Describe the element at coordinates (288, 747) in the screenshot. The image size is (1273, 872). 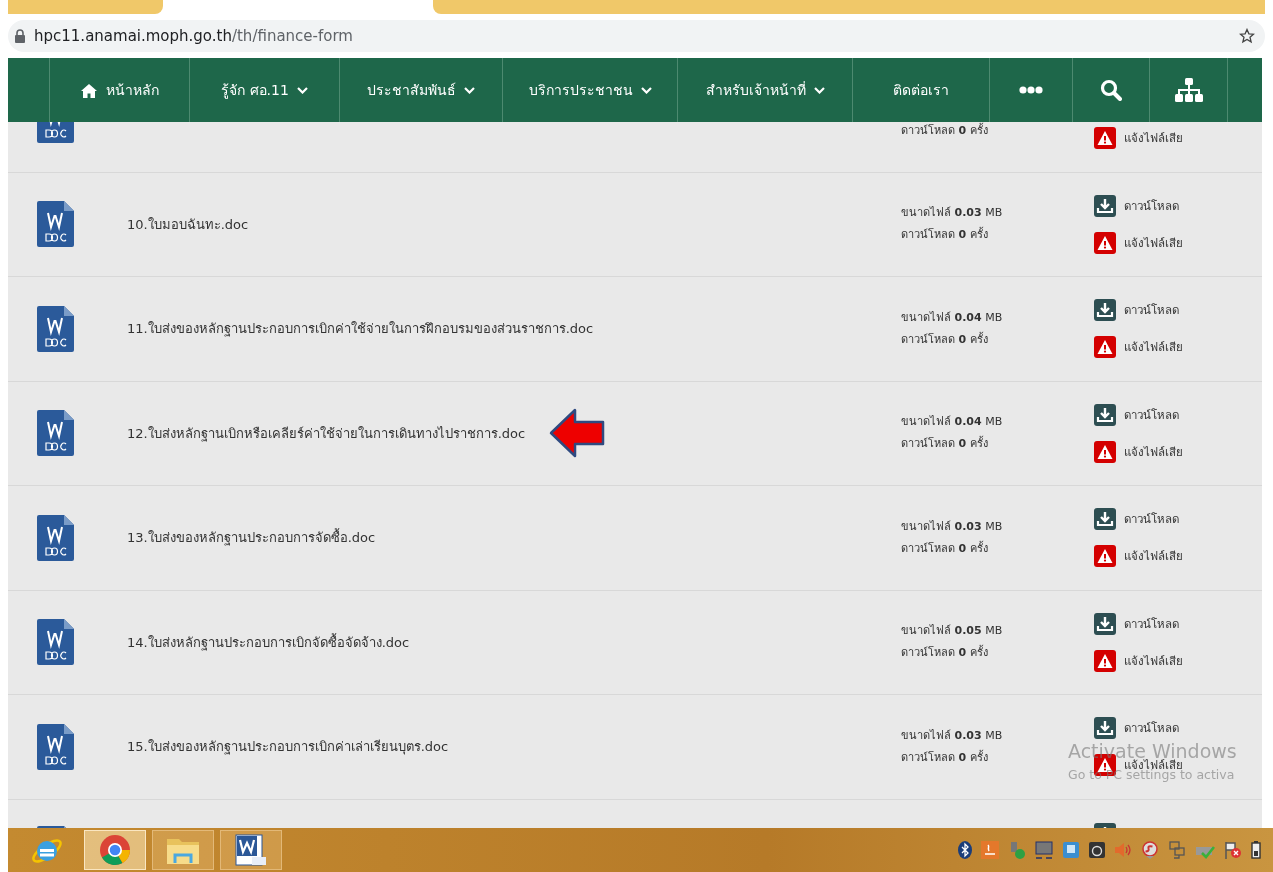
I see `file-link: 15.ใบส่งของหลักฐานประกอบการเบิกค่าเล่าเรียนบุตร.doc` at that location.